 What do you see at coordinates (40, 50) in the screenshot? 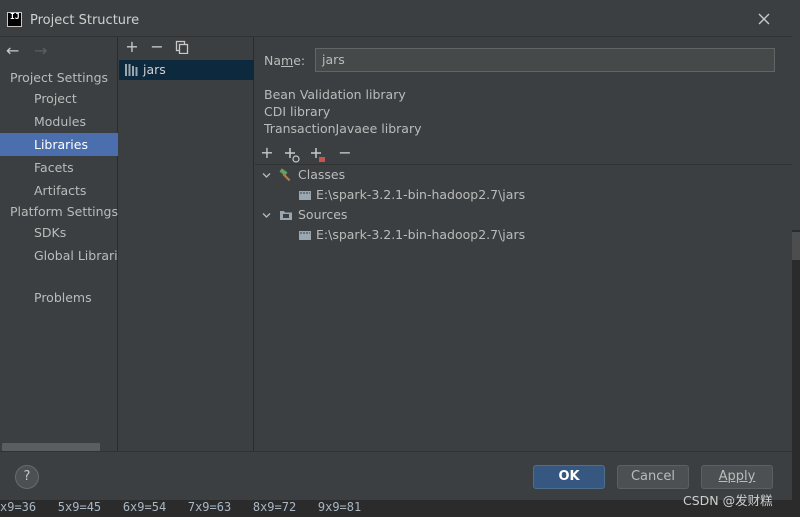
I see `forward-arrow-icon: →` at bounding box center [40, 50].